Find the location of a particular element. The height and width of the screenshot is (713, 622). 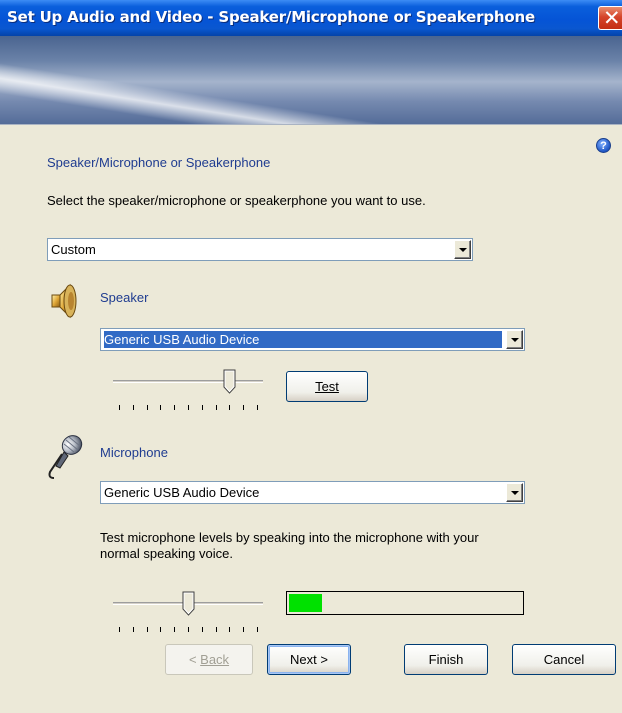

finish-button: Finish is located at coordinates (446, 659).